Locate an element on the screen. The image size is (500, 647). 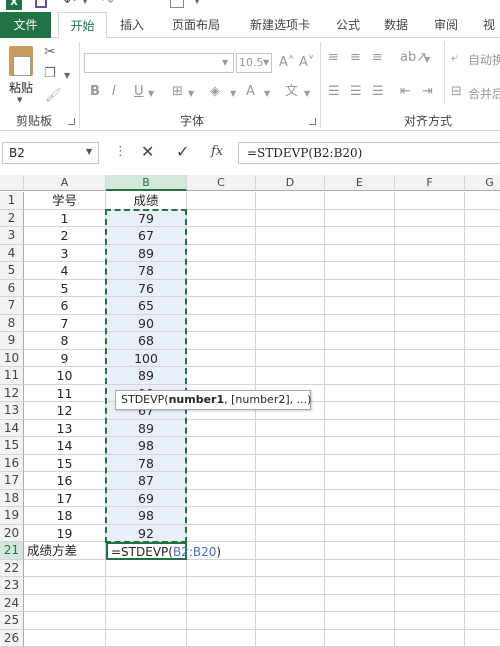
cell-c9 is located at coordinates (221, 341).